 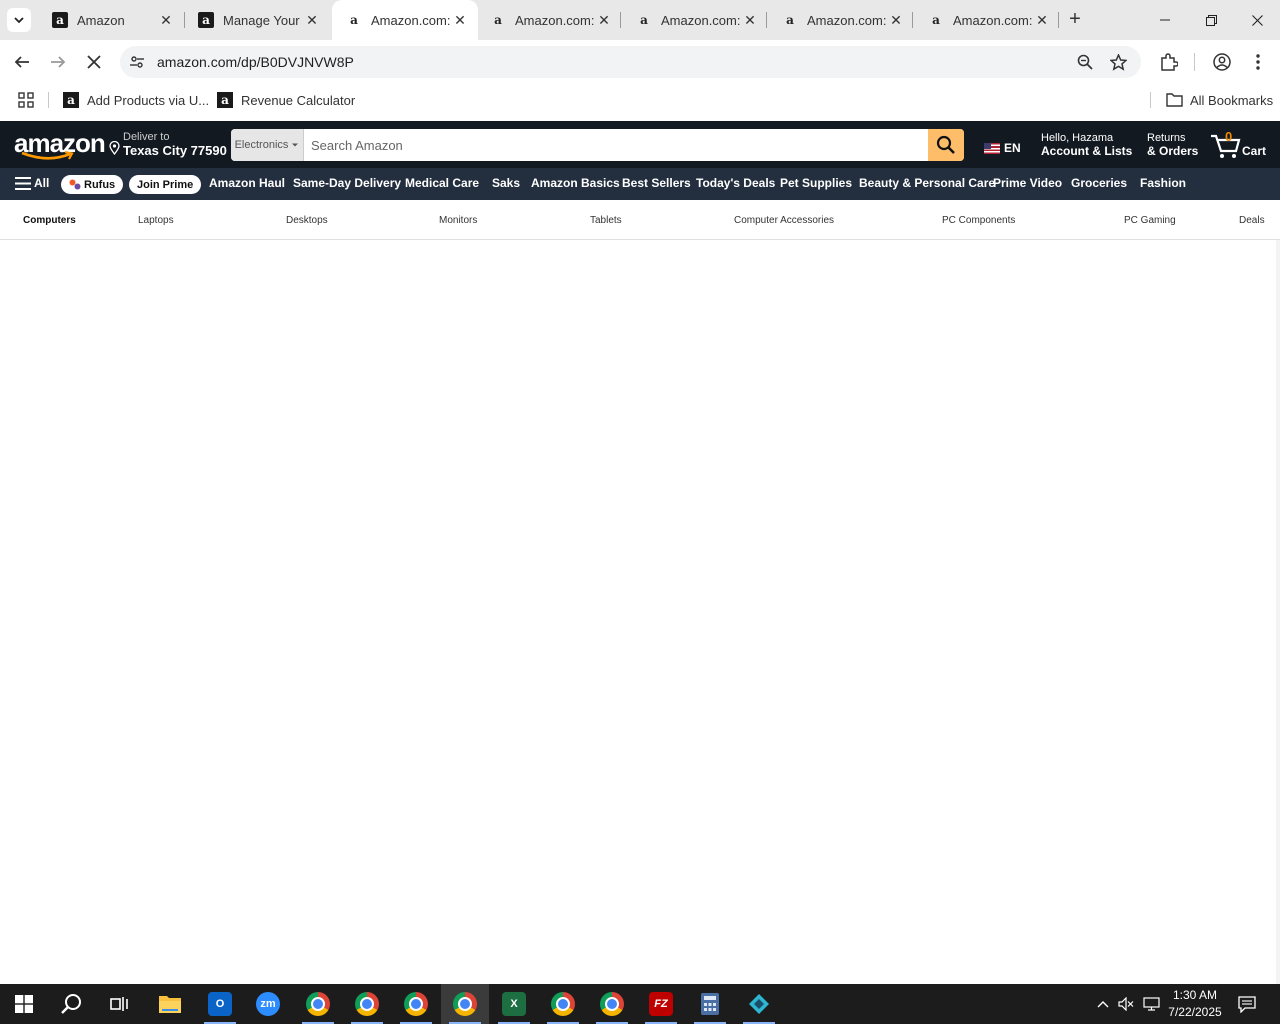 What do you see at coordinates (1103, 1004) in the screenshot?
I see `show-hidden-icons-button` at bounding box center [1103, 1004].